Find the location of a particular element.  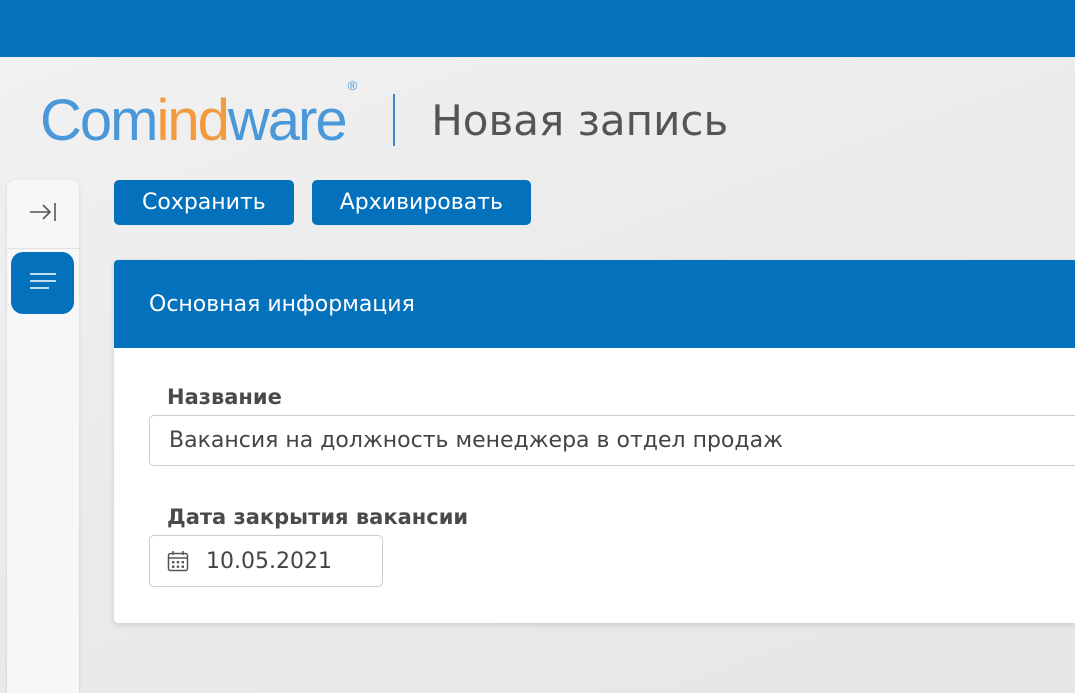

name-field-label: Название is located at coordinates (224, 397).